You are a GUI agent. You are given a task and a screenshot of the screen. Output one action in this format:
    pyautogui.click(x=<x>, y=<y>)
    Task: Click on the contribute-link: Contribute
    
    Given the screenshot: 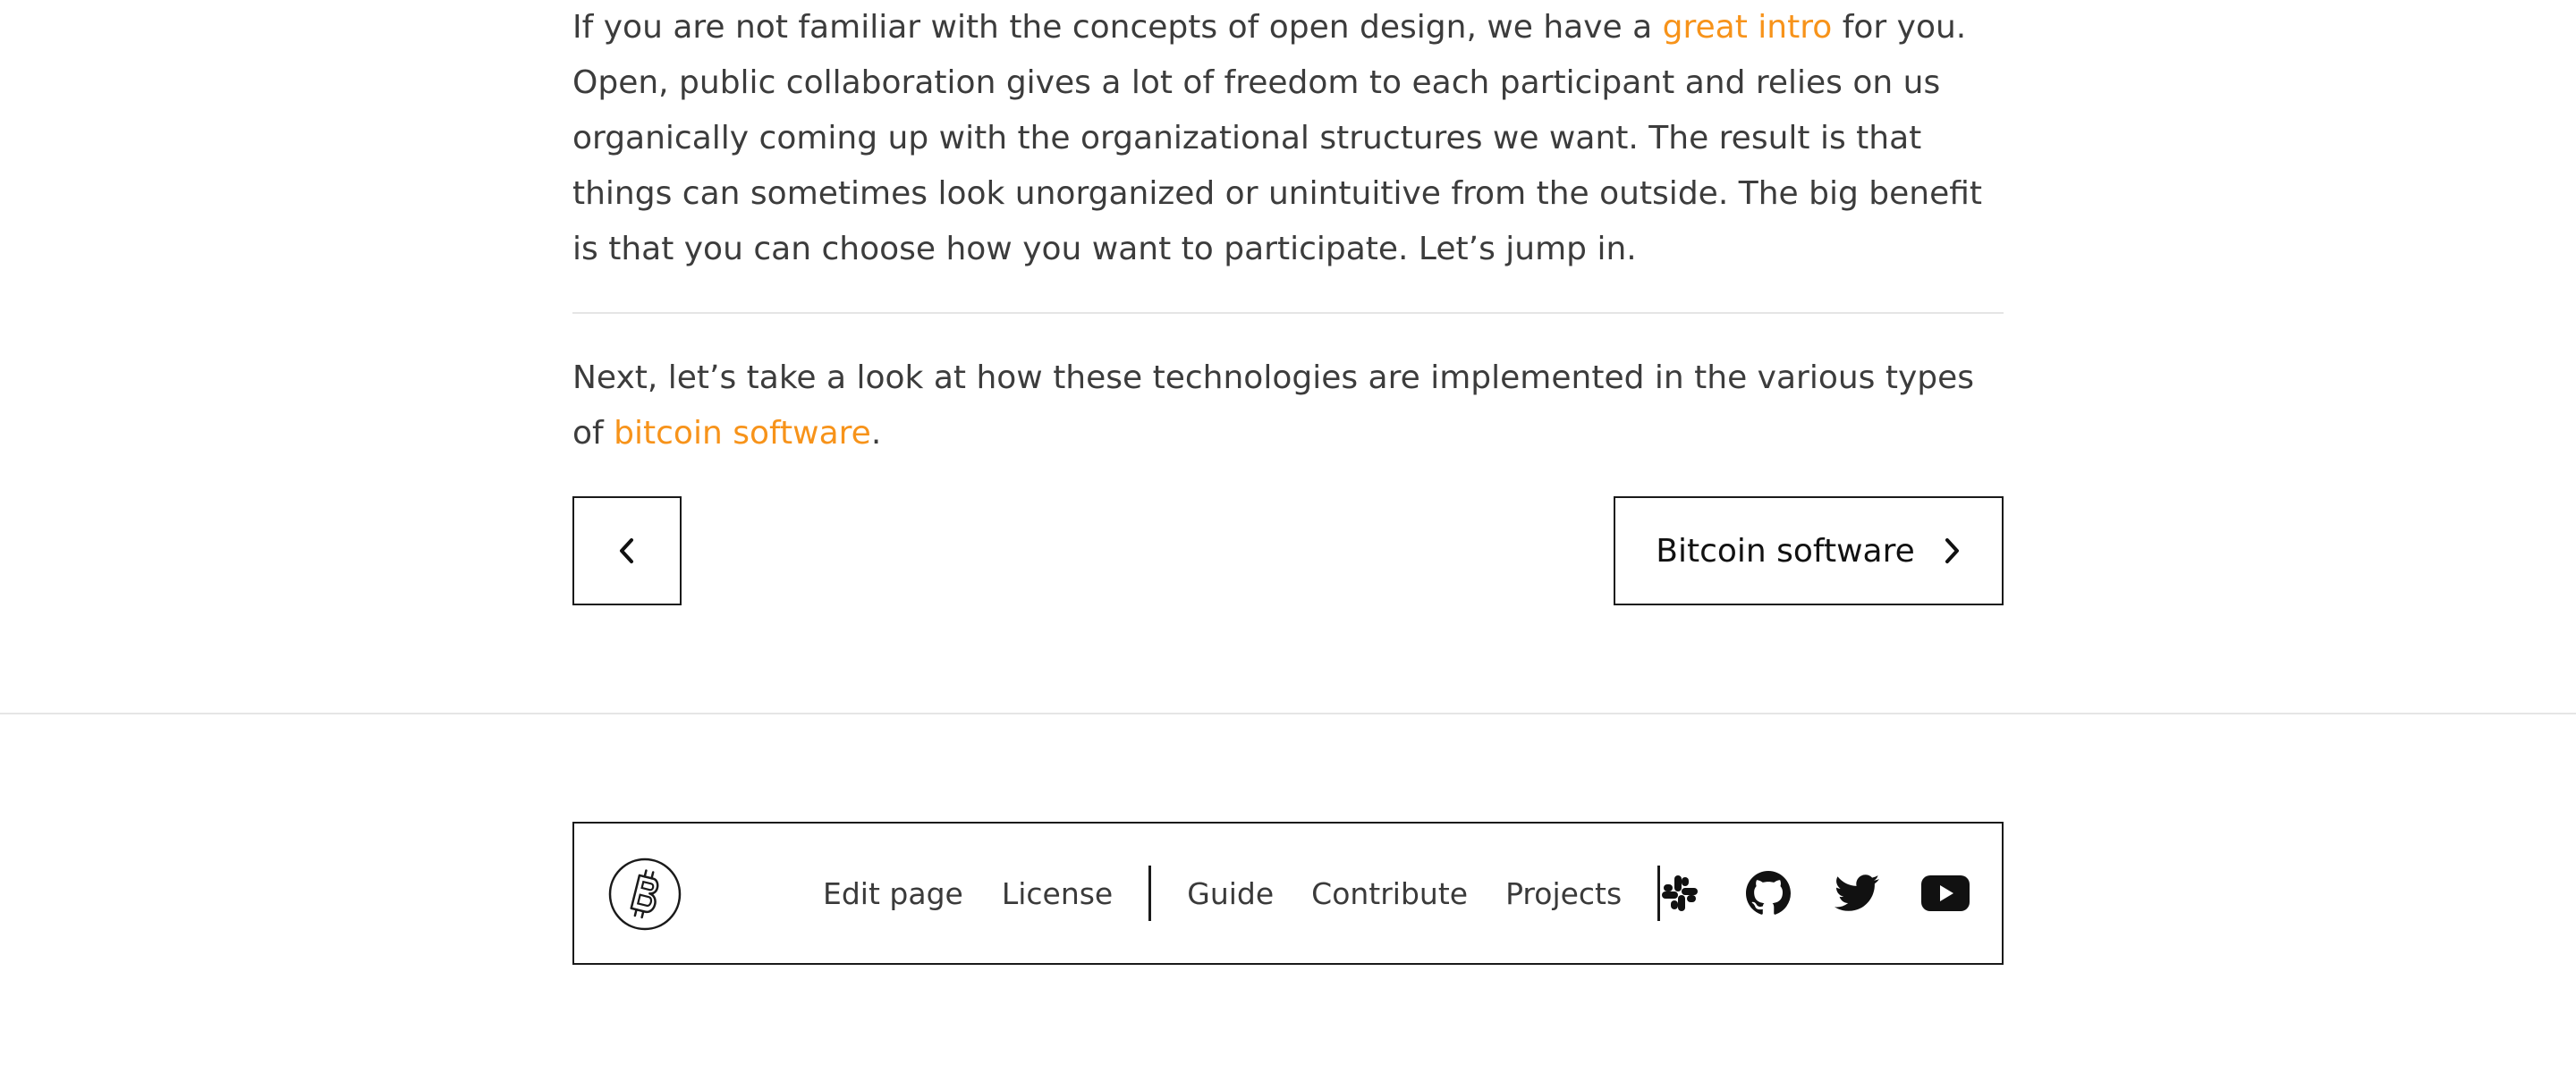 What is the action you would take?
    pyautogui.click(x=1389, y=893)
    